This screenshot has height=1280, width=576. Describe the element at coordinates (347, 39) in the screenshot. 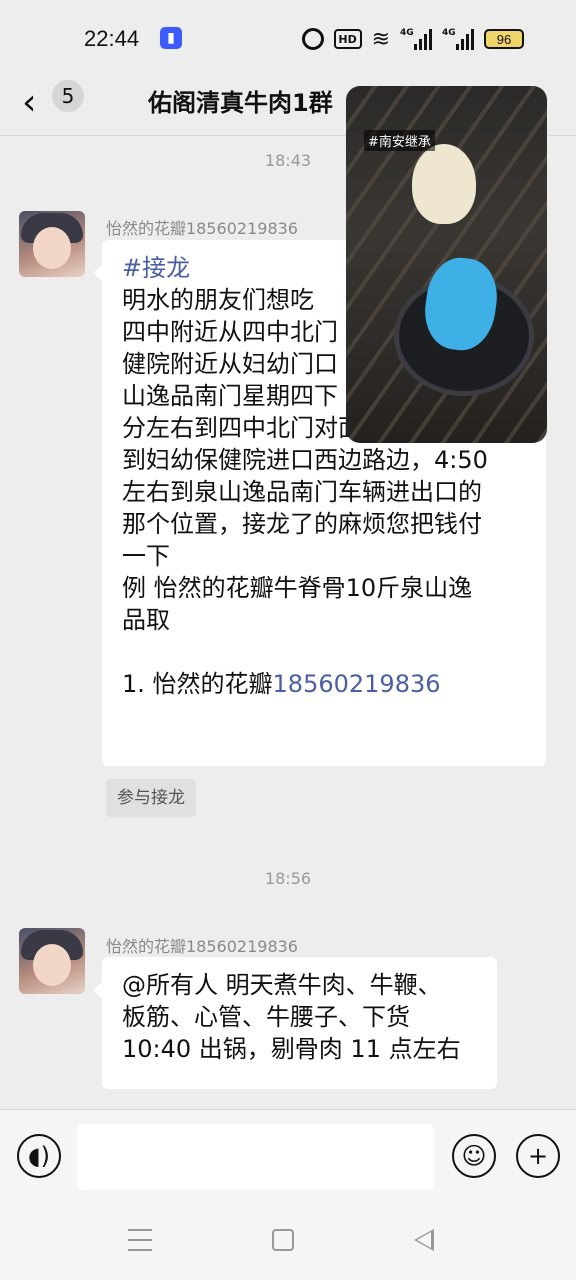

I see `hd-icon: HD` at that location.